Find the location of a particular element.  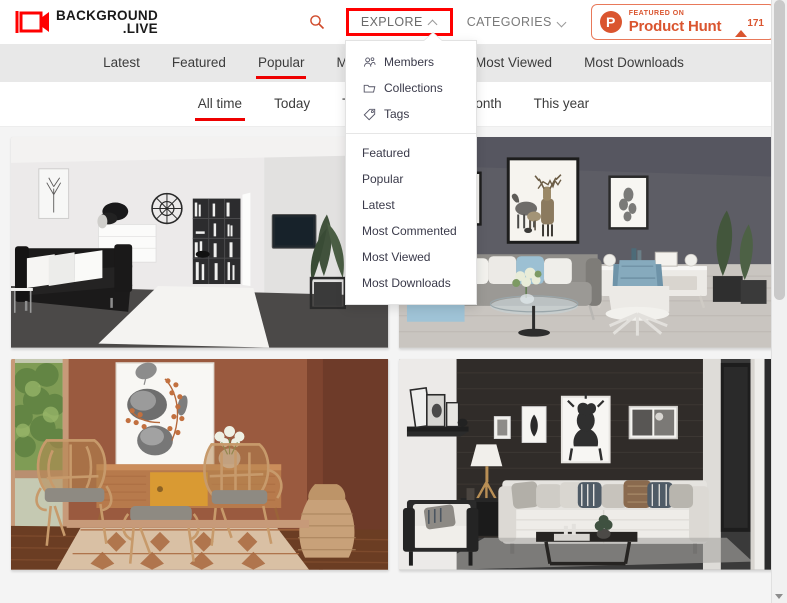

collections-folder-icon is located at coordinates (369, 88).